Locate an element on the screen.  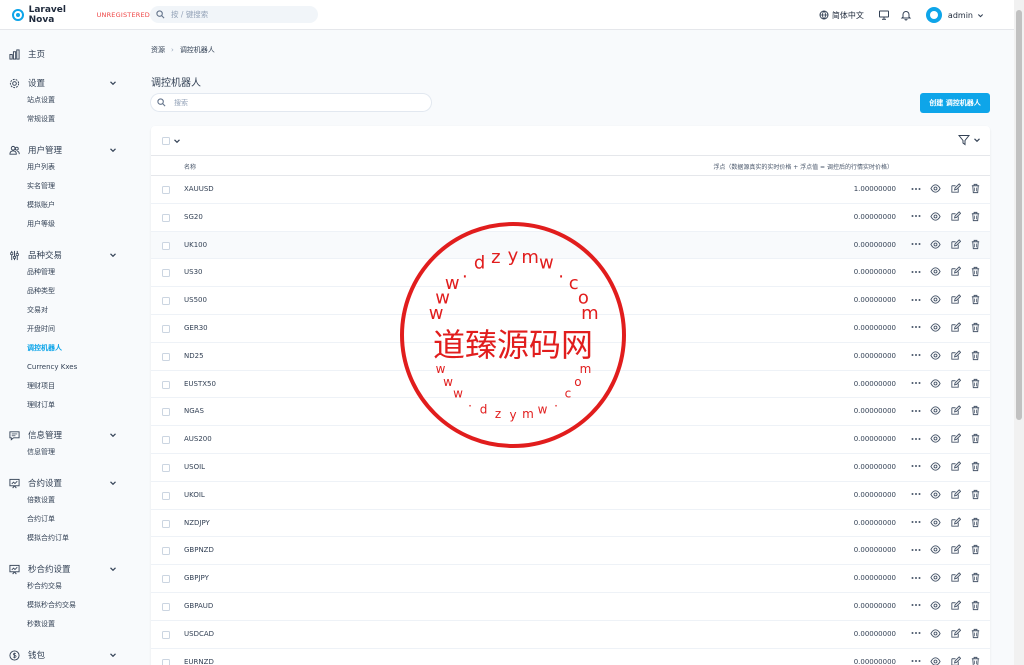
column-header-name: 名称 is located at coordinates (190, 166).